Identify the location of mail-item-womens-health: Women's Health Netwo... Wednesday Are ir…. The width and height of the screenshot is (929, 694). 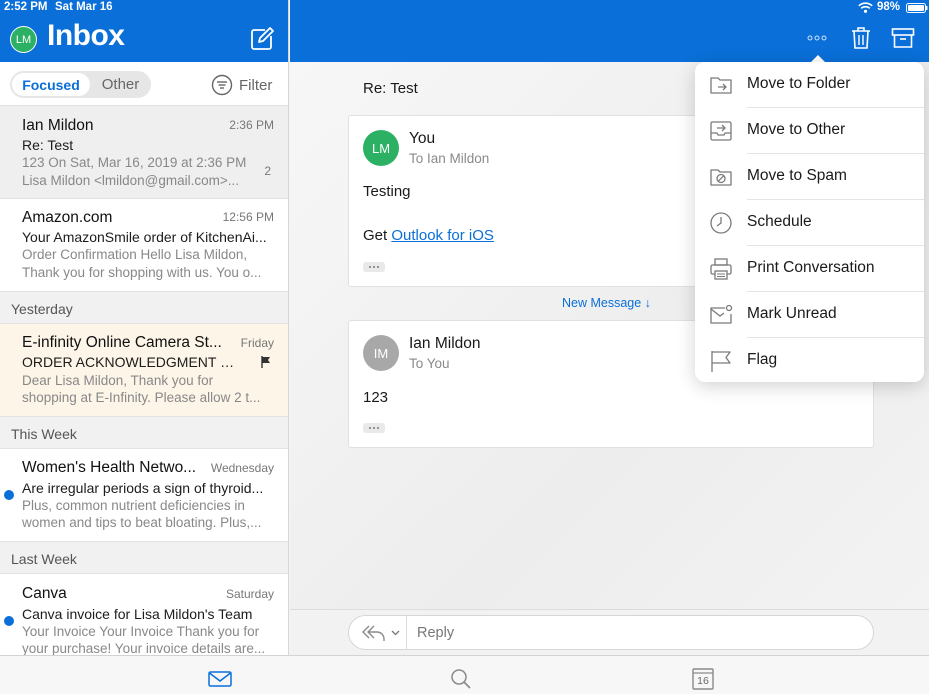
(144, 495).